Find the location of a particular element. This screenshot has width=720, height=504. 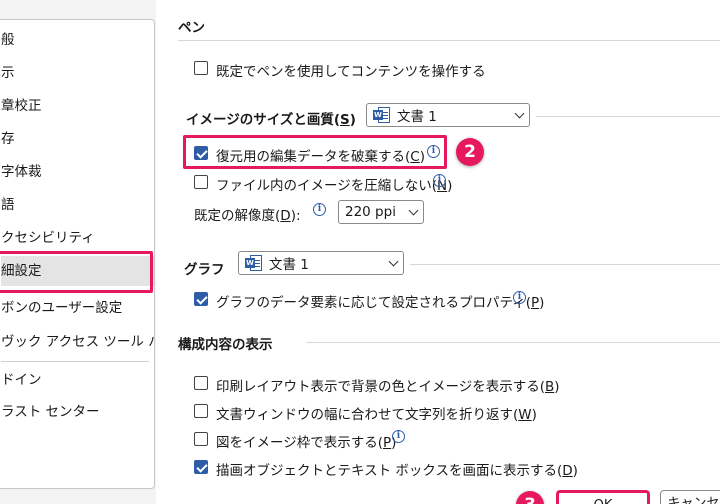

sidebar-item-addins: ドイン is located at coordinates (21, 380).